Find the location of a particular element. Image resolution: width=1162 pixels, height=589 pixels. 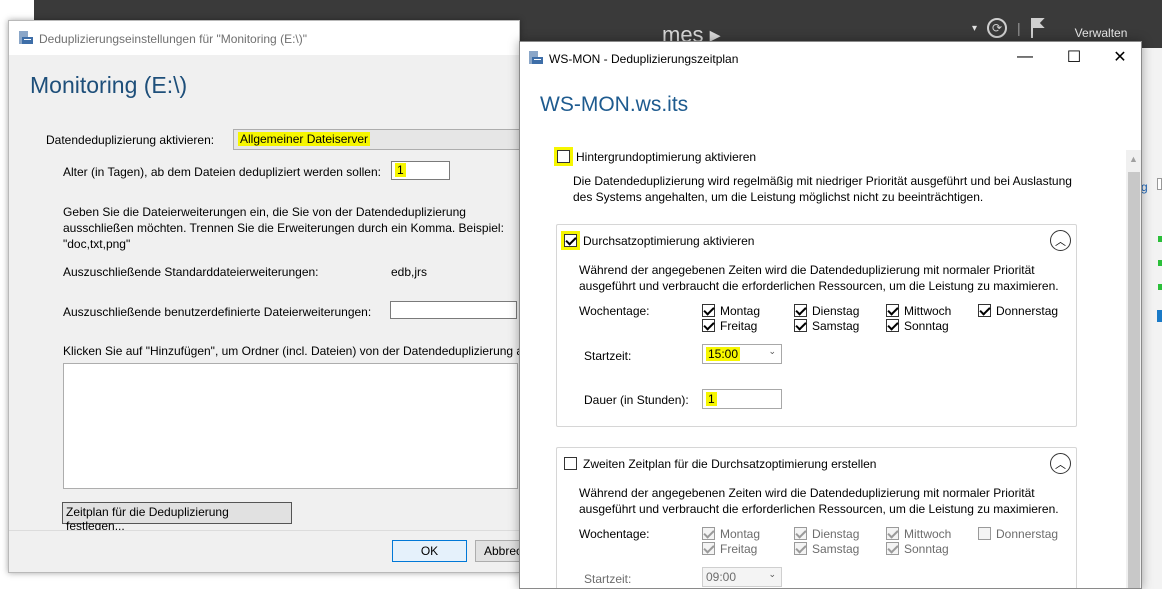

dedup-type-select: Allgemeiner Dateiserver is located at coordinates (376, 139).